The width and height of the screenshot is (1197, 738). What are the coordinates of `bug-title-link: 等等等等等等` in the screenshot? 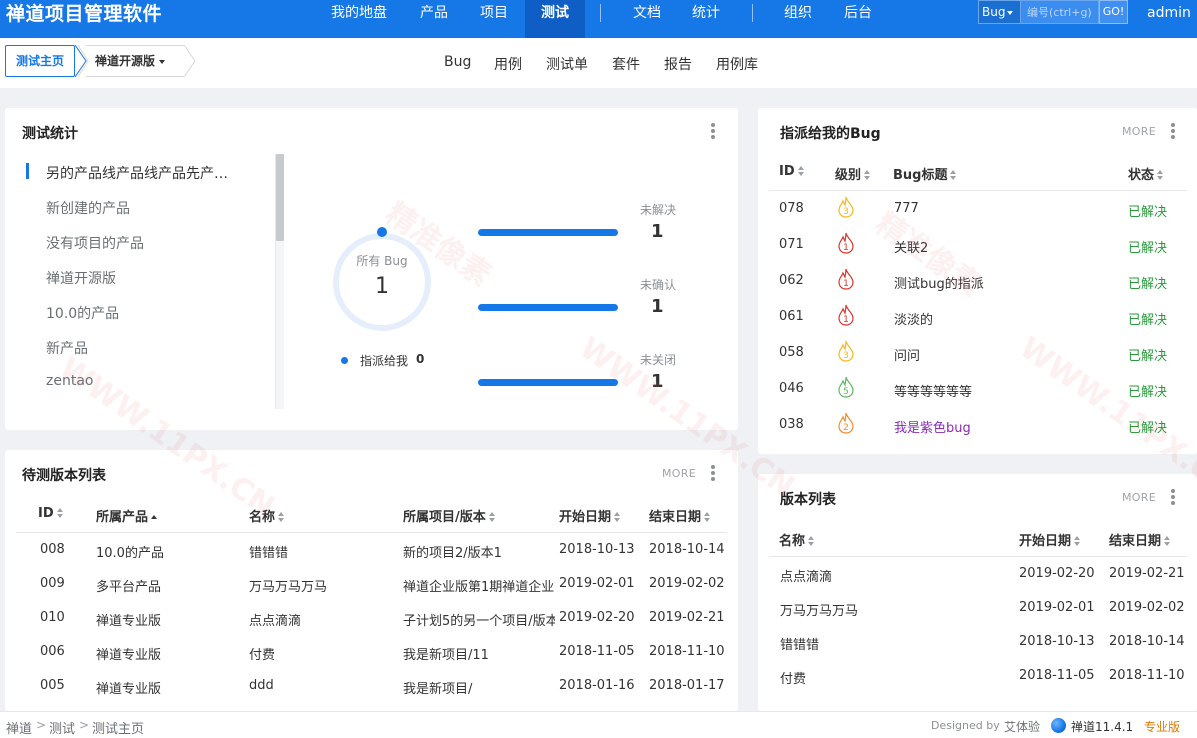 It's located at (1004, 390).